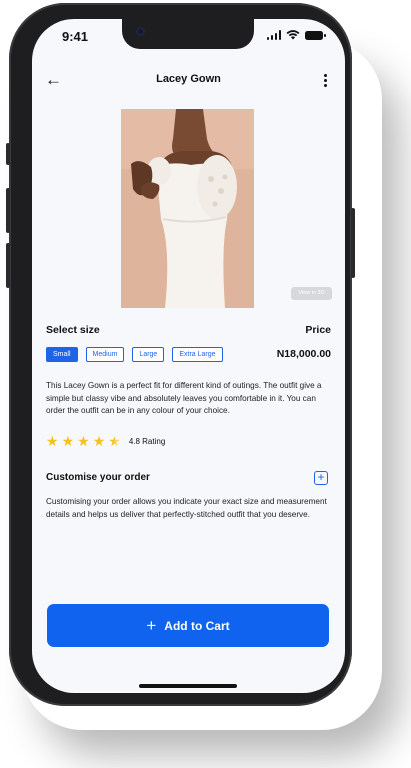  Describe the element at coordinates (188, 686) in the screenshot. I see `home-indicator` at that location.